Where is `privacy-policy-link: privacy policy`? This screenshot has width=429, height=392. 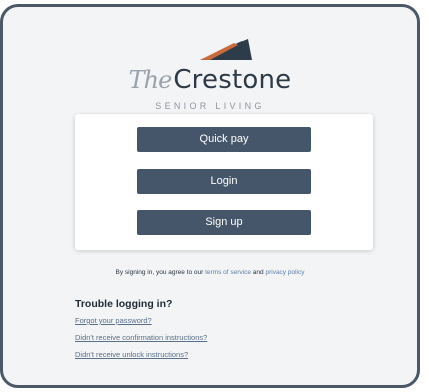 privacy-policy-link: privacy policy is located at coordinates (284, 272).